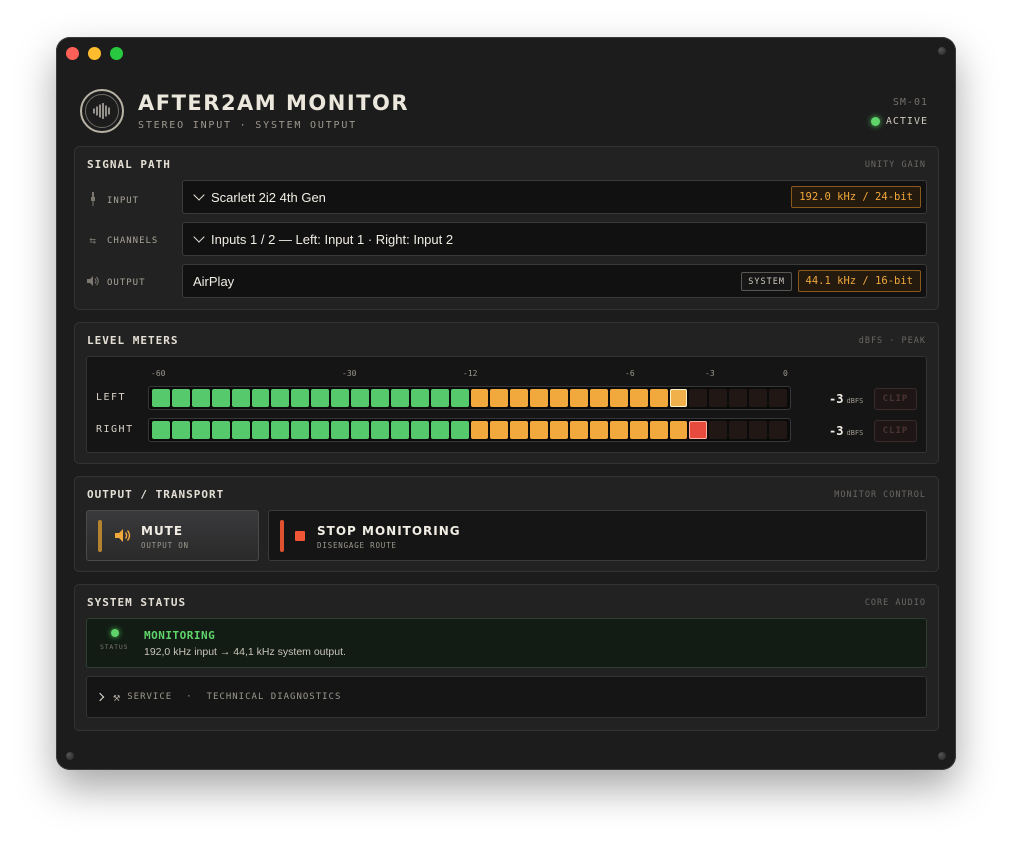  I want to click on panel-tag: CORE AUDIO, so click(895, 603).